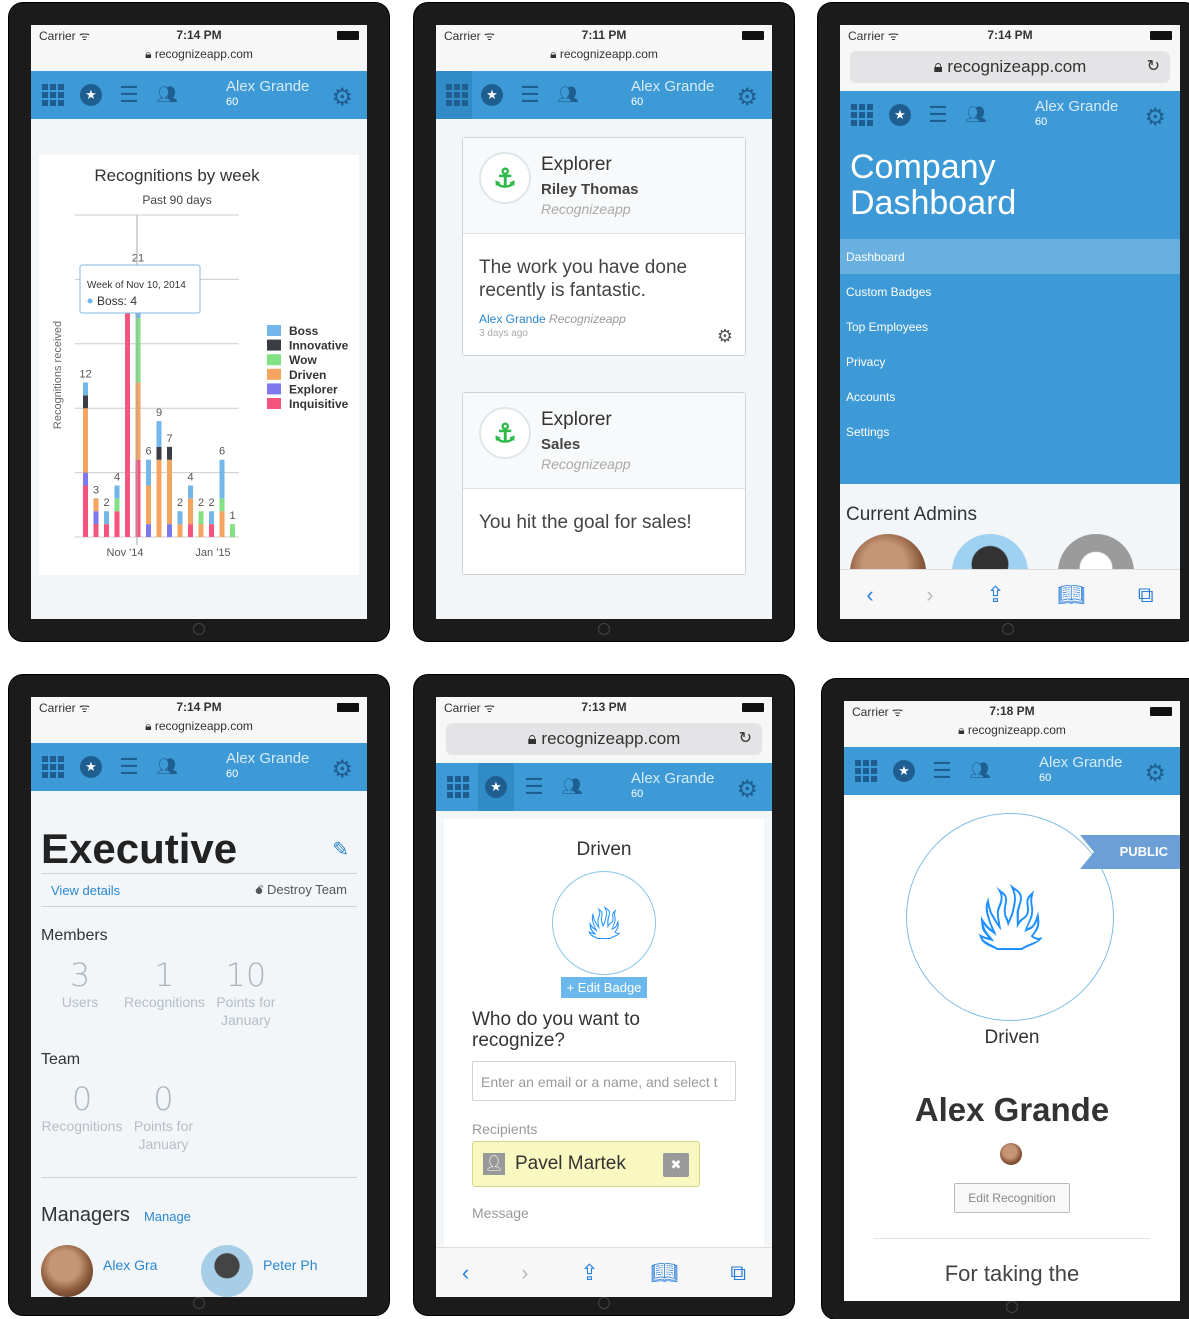  Describe the element at coordinates (85, 890) in the screenshot. I see `view-details-link: View details` at that location.